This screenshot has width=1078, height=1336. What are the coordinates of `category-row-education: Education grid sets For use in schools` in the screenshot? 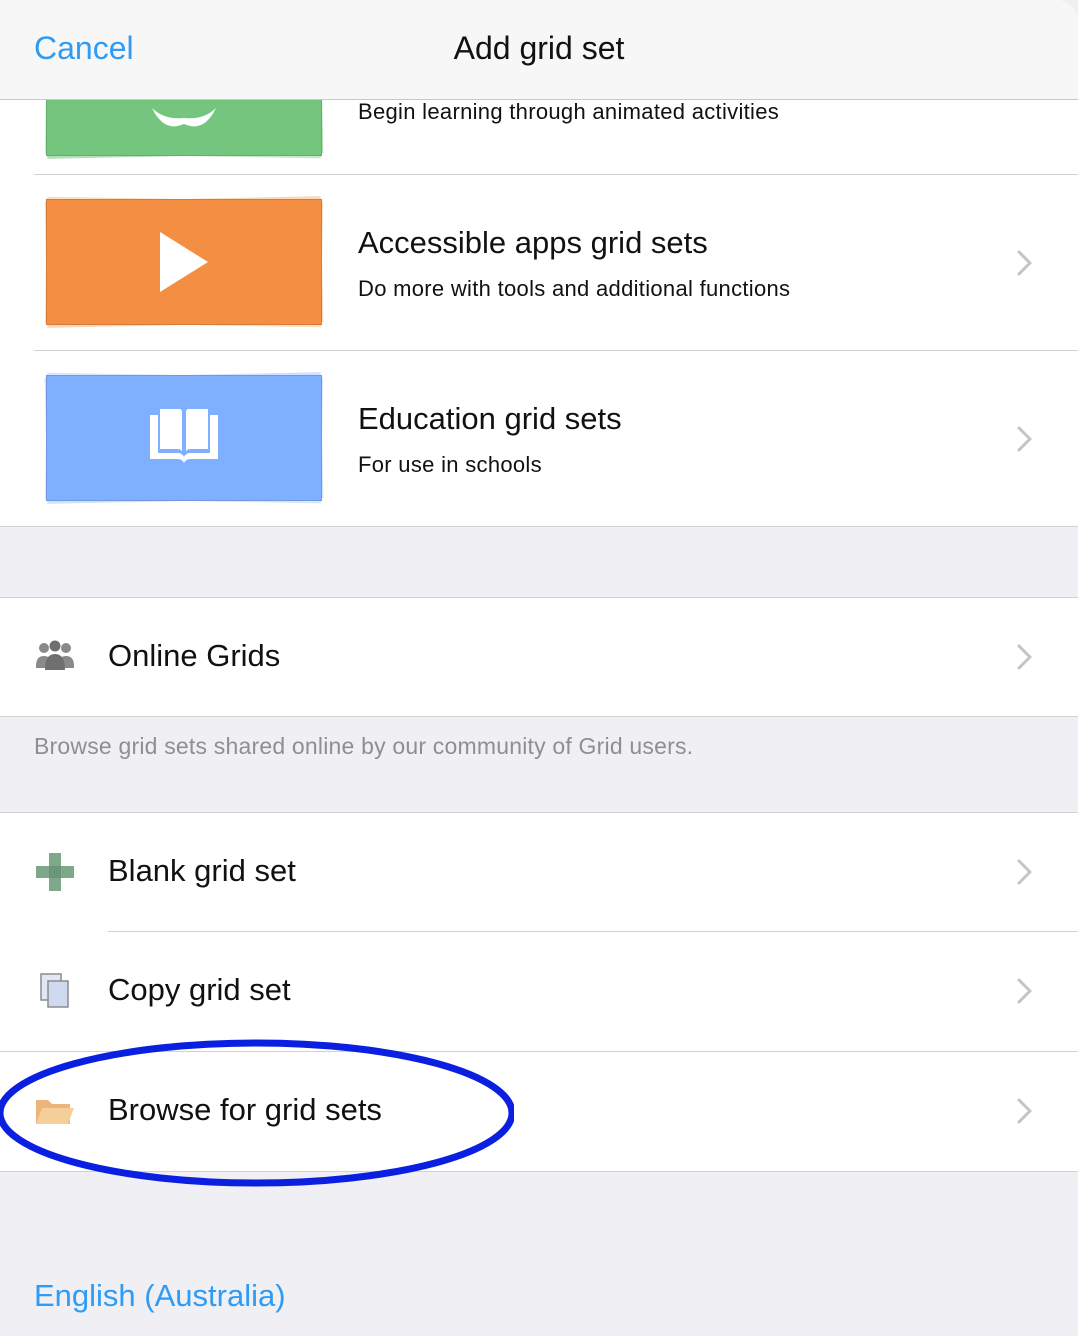 It's located at (539, 438).